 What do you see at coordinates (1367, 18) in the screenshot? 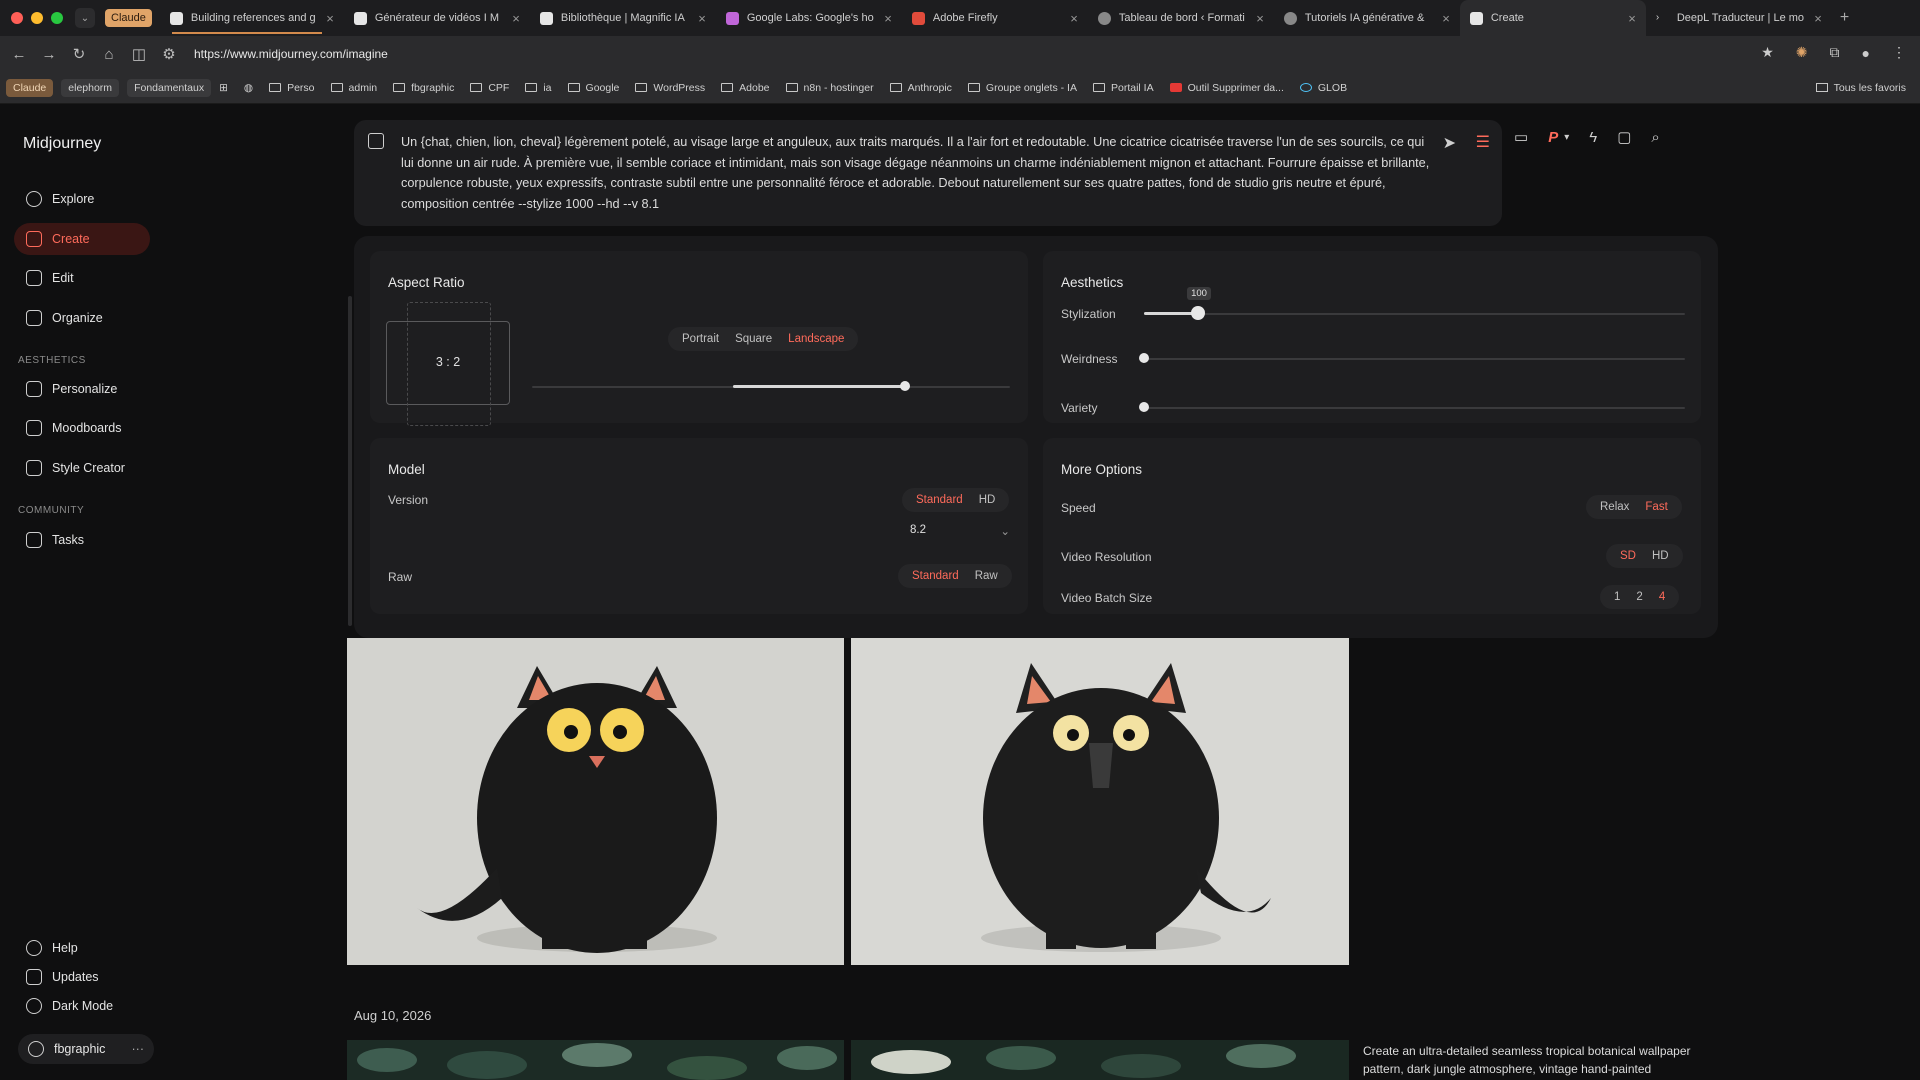
I see `browser-tab: Tutoriels IA générative & ×` at bounding box center [1367, 18].